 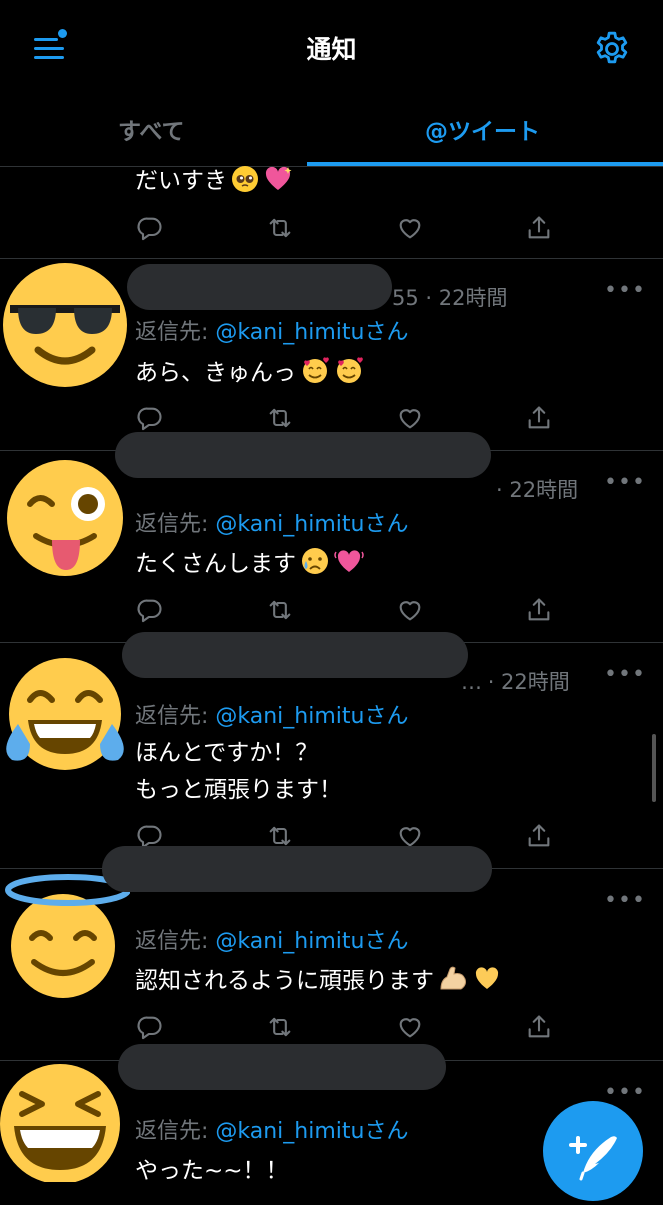 I want to click on crying-face-emoji, so click(x=315, y=561).